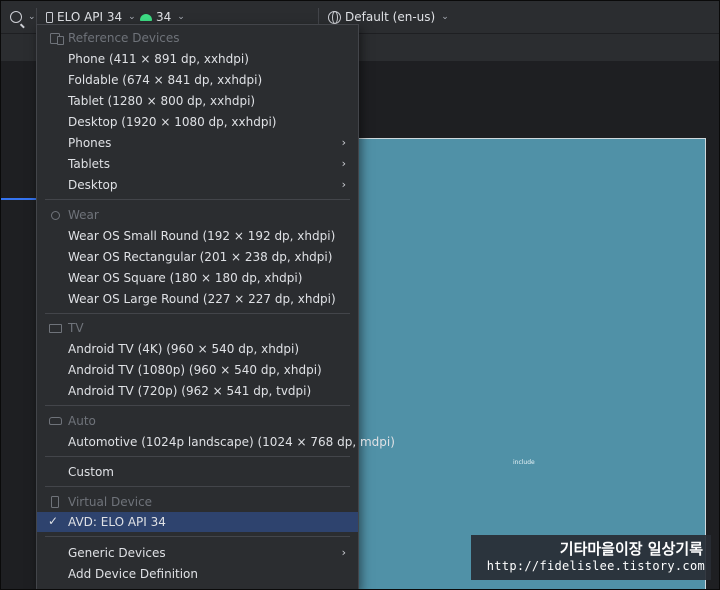  Describe the element at coordinates (55, 215) in the screenshot. I see `watch-icon` at that location.